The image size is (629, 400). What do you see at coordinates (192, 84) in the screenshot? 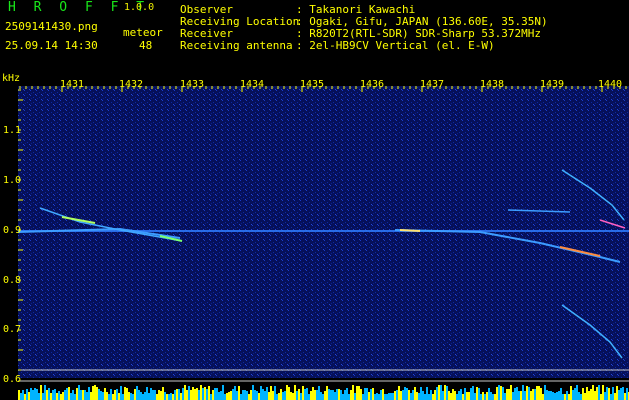
I see `x-tick-label: 1433` at bounding box center [192, 84].